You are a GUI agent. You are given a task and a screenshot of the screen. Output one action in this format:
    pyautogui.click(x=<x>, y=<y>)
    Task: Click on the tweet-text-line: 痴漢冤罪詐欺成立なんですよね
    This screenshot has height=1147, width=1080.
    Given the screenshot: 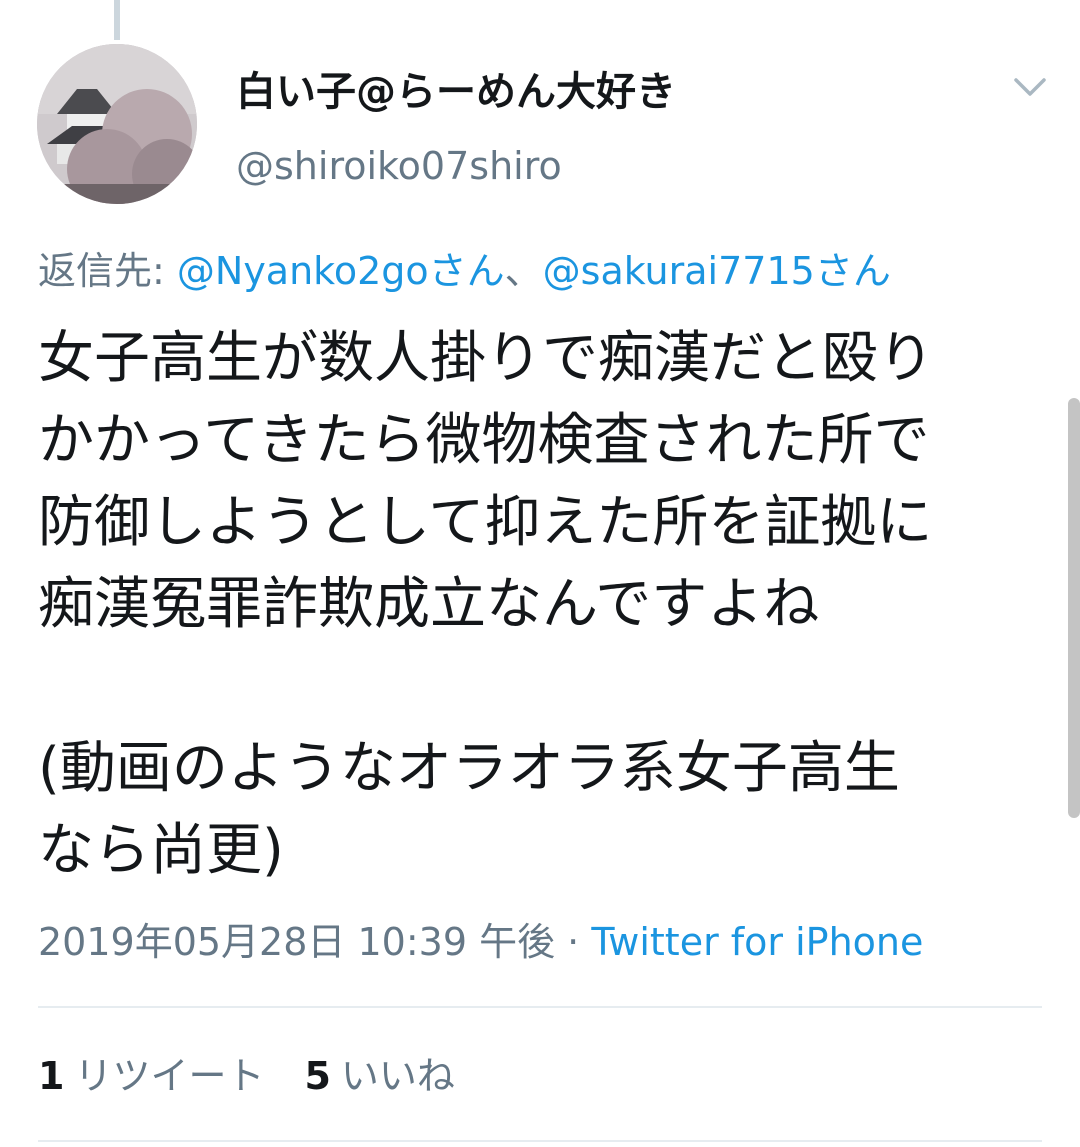 What is the action you would take?
    pyautogui.click(x=429, y=604)
    